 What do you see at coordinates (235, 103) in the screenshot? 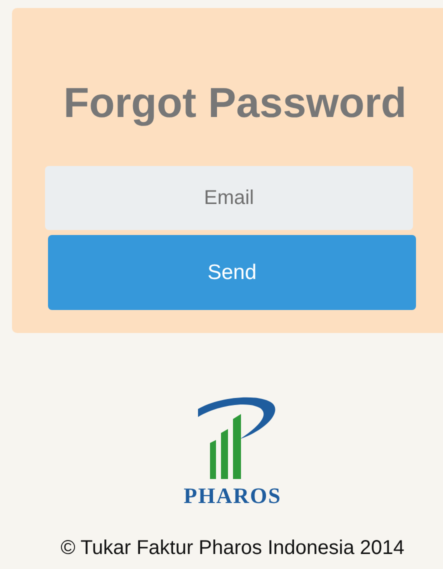
I see `page-title: Forgot Password` at bounding box center [235, 103].